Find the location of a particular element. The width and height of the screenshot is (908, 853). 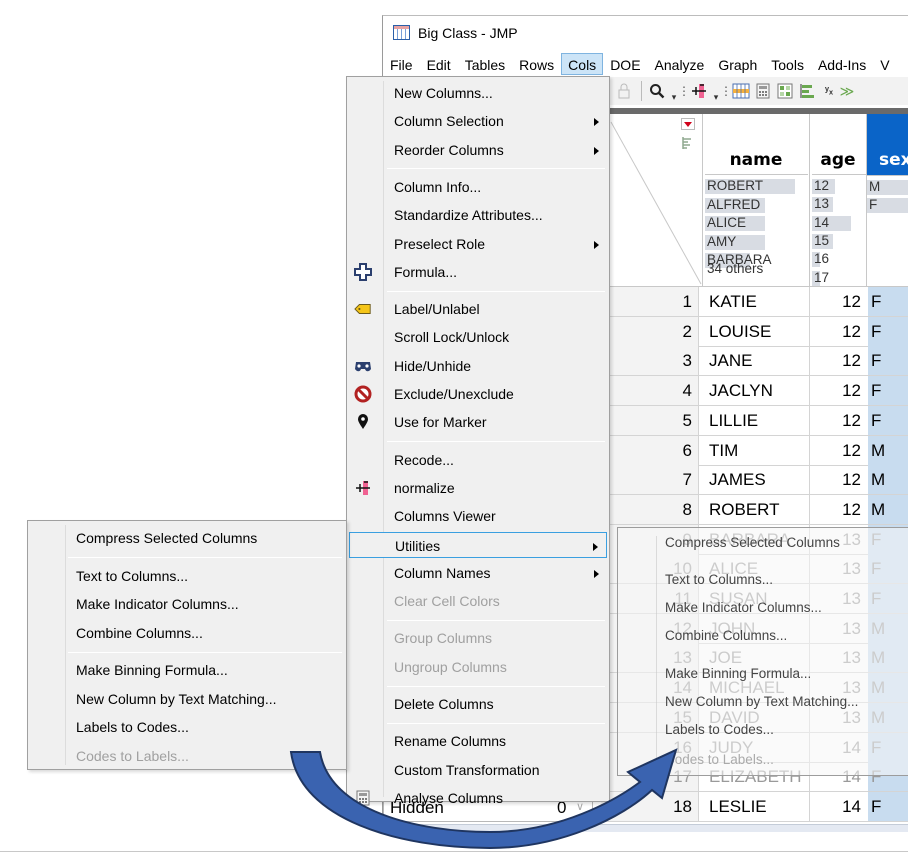

menu-item-analyse-columns: Analyse Columns is located at coordinates (478, 798).